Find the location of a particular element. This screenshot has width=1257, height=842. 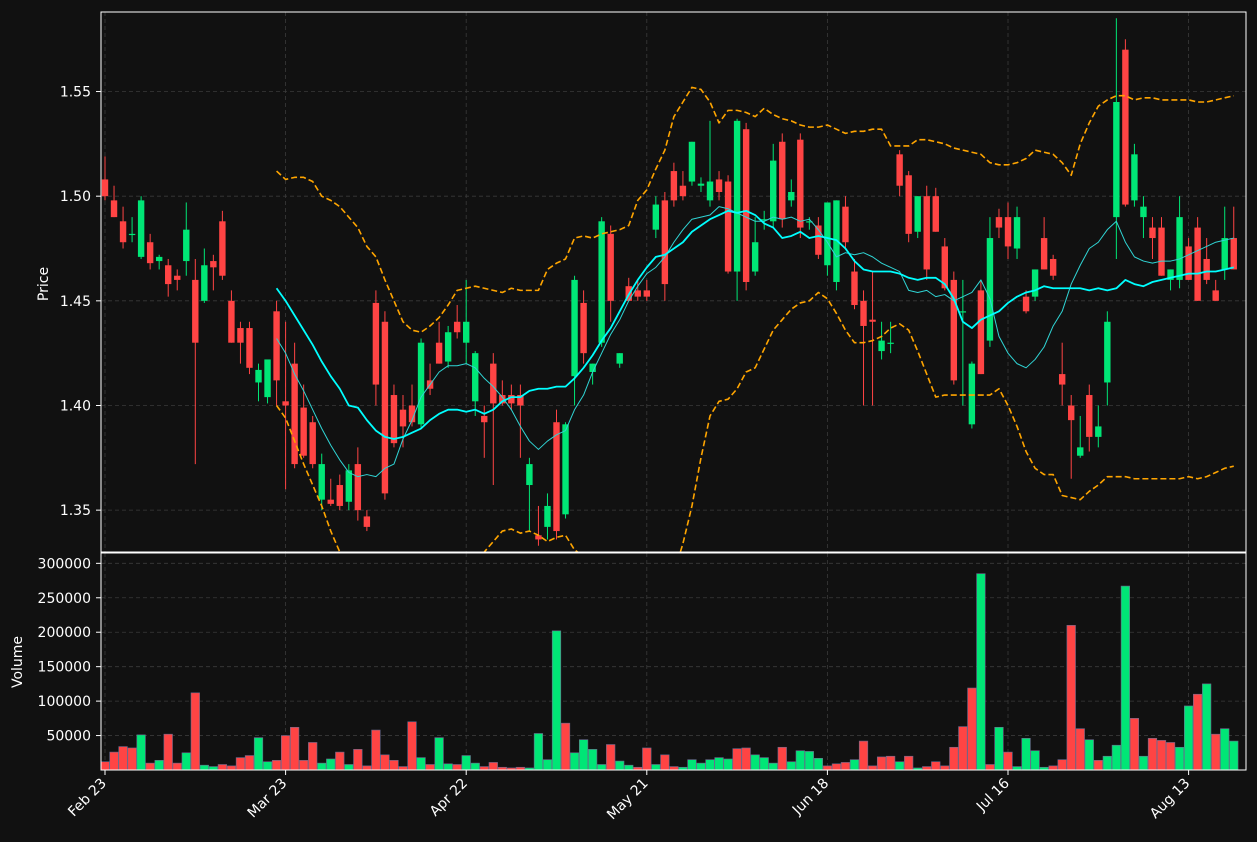

price-tick-label: 1.40 is located at coordinates (75, 406).